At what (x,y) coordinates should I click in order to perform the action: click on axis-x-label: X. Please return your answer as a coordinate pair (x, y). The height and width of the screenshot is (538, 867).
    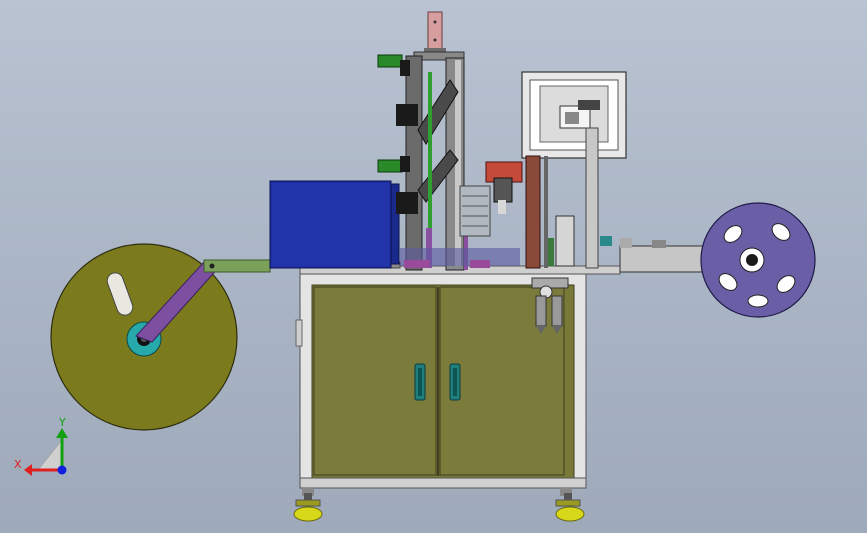
    Looking at the image, I should click on (18, 464).